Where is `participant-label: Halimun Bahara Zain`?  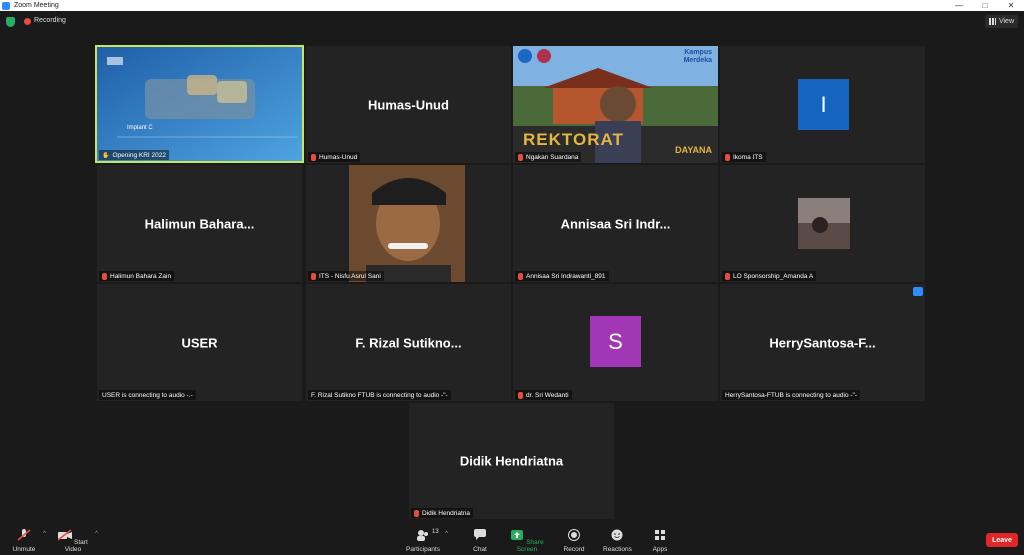 participant-label: Halimun Bahara Zain is located at coordinates (137, 276).